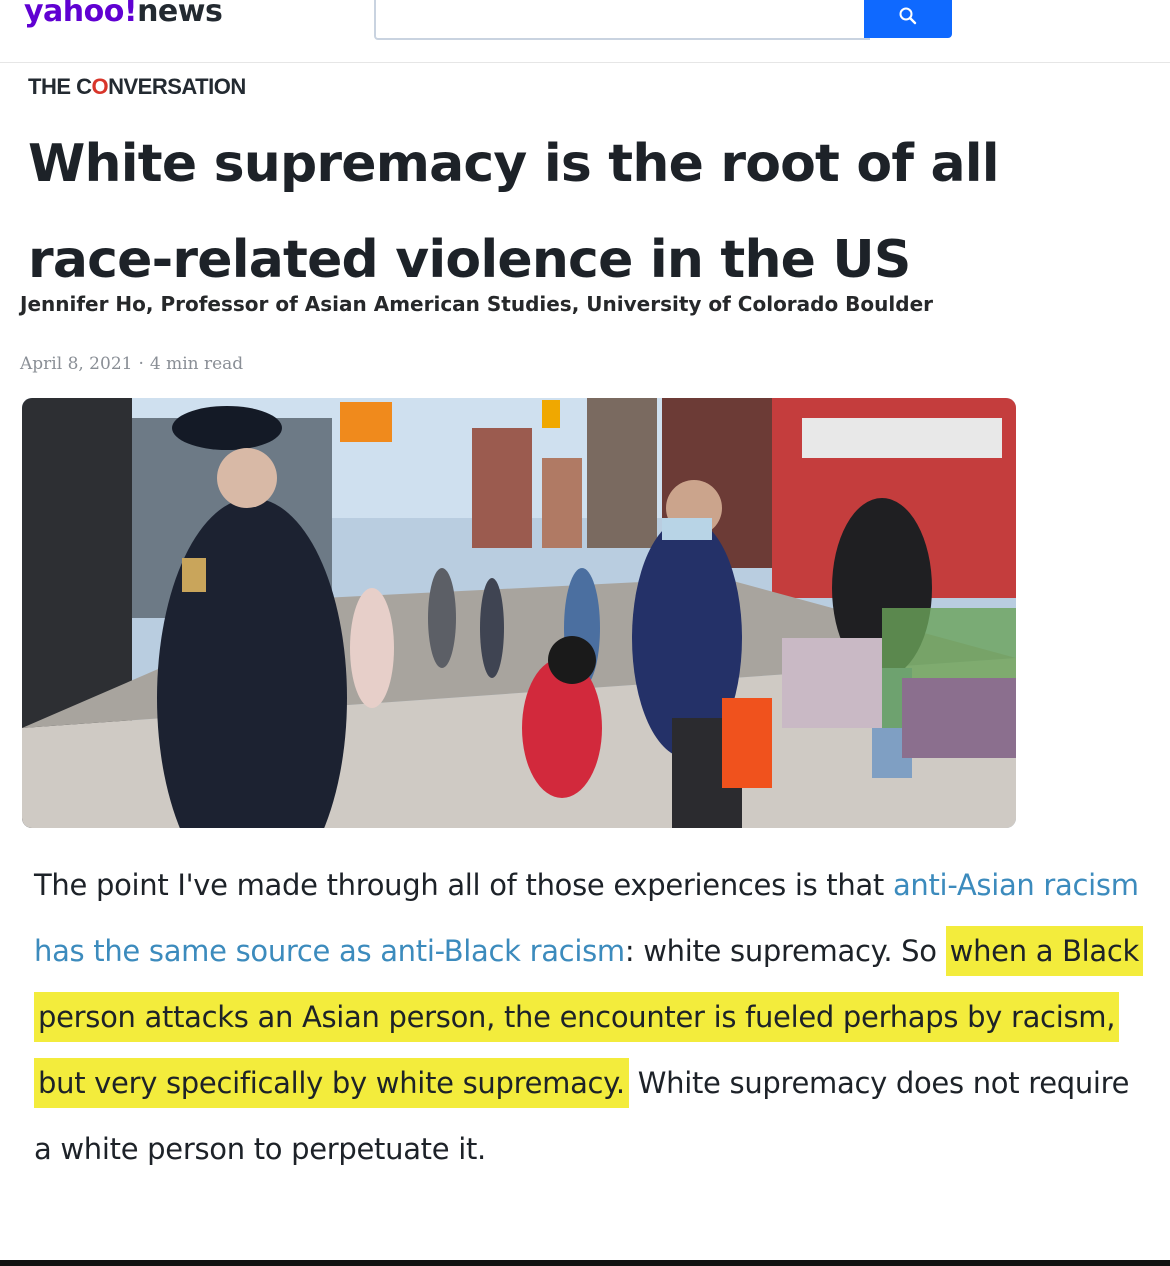 The image size is (1170, 1266). I want to click on source-logo: THE CONVERSATION, so click(137, 87).